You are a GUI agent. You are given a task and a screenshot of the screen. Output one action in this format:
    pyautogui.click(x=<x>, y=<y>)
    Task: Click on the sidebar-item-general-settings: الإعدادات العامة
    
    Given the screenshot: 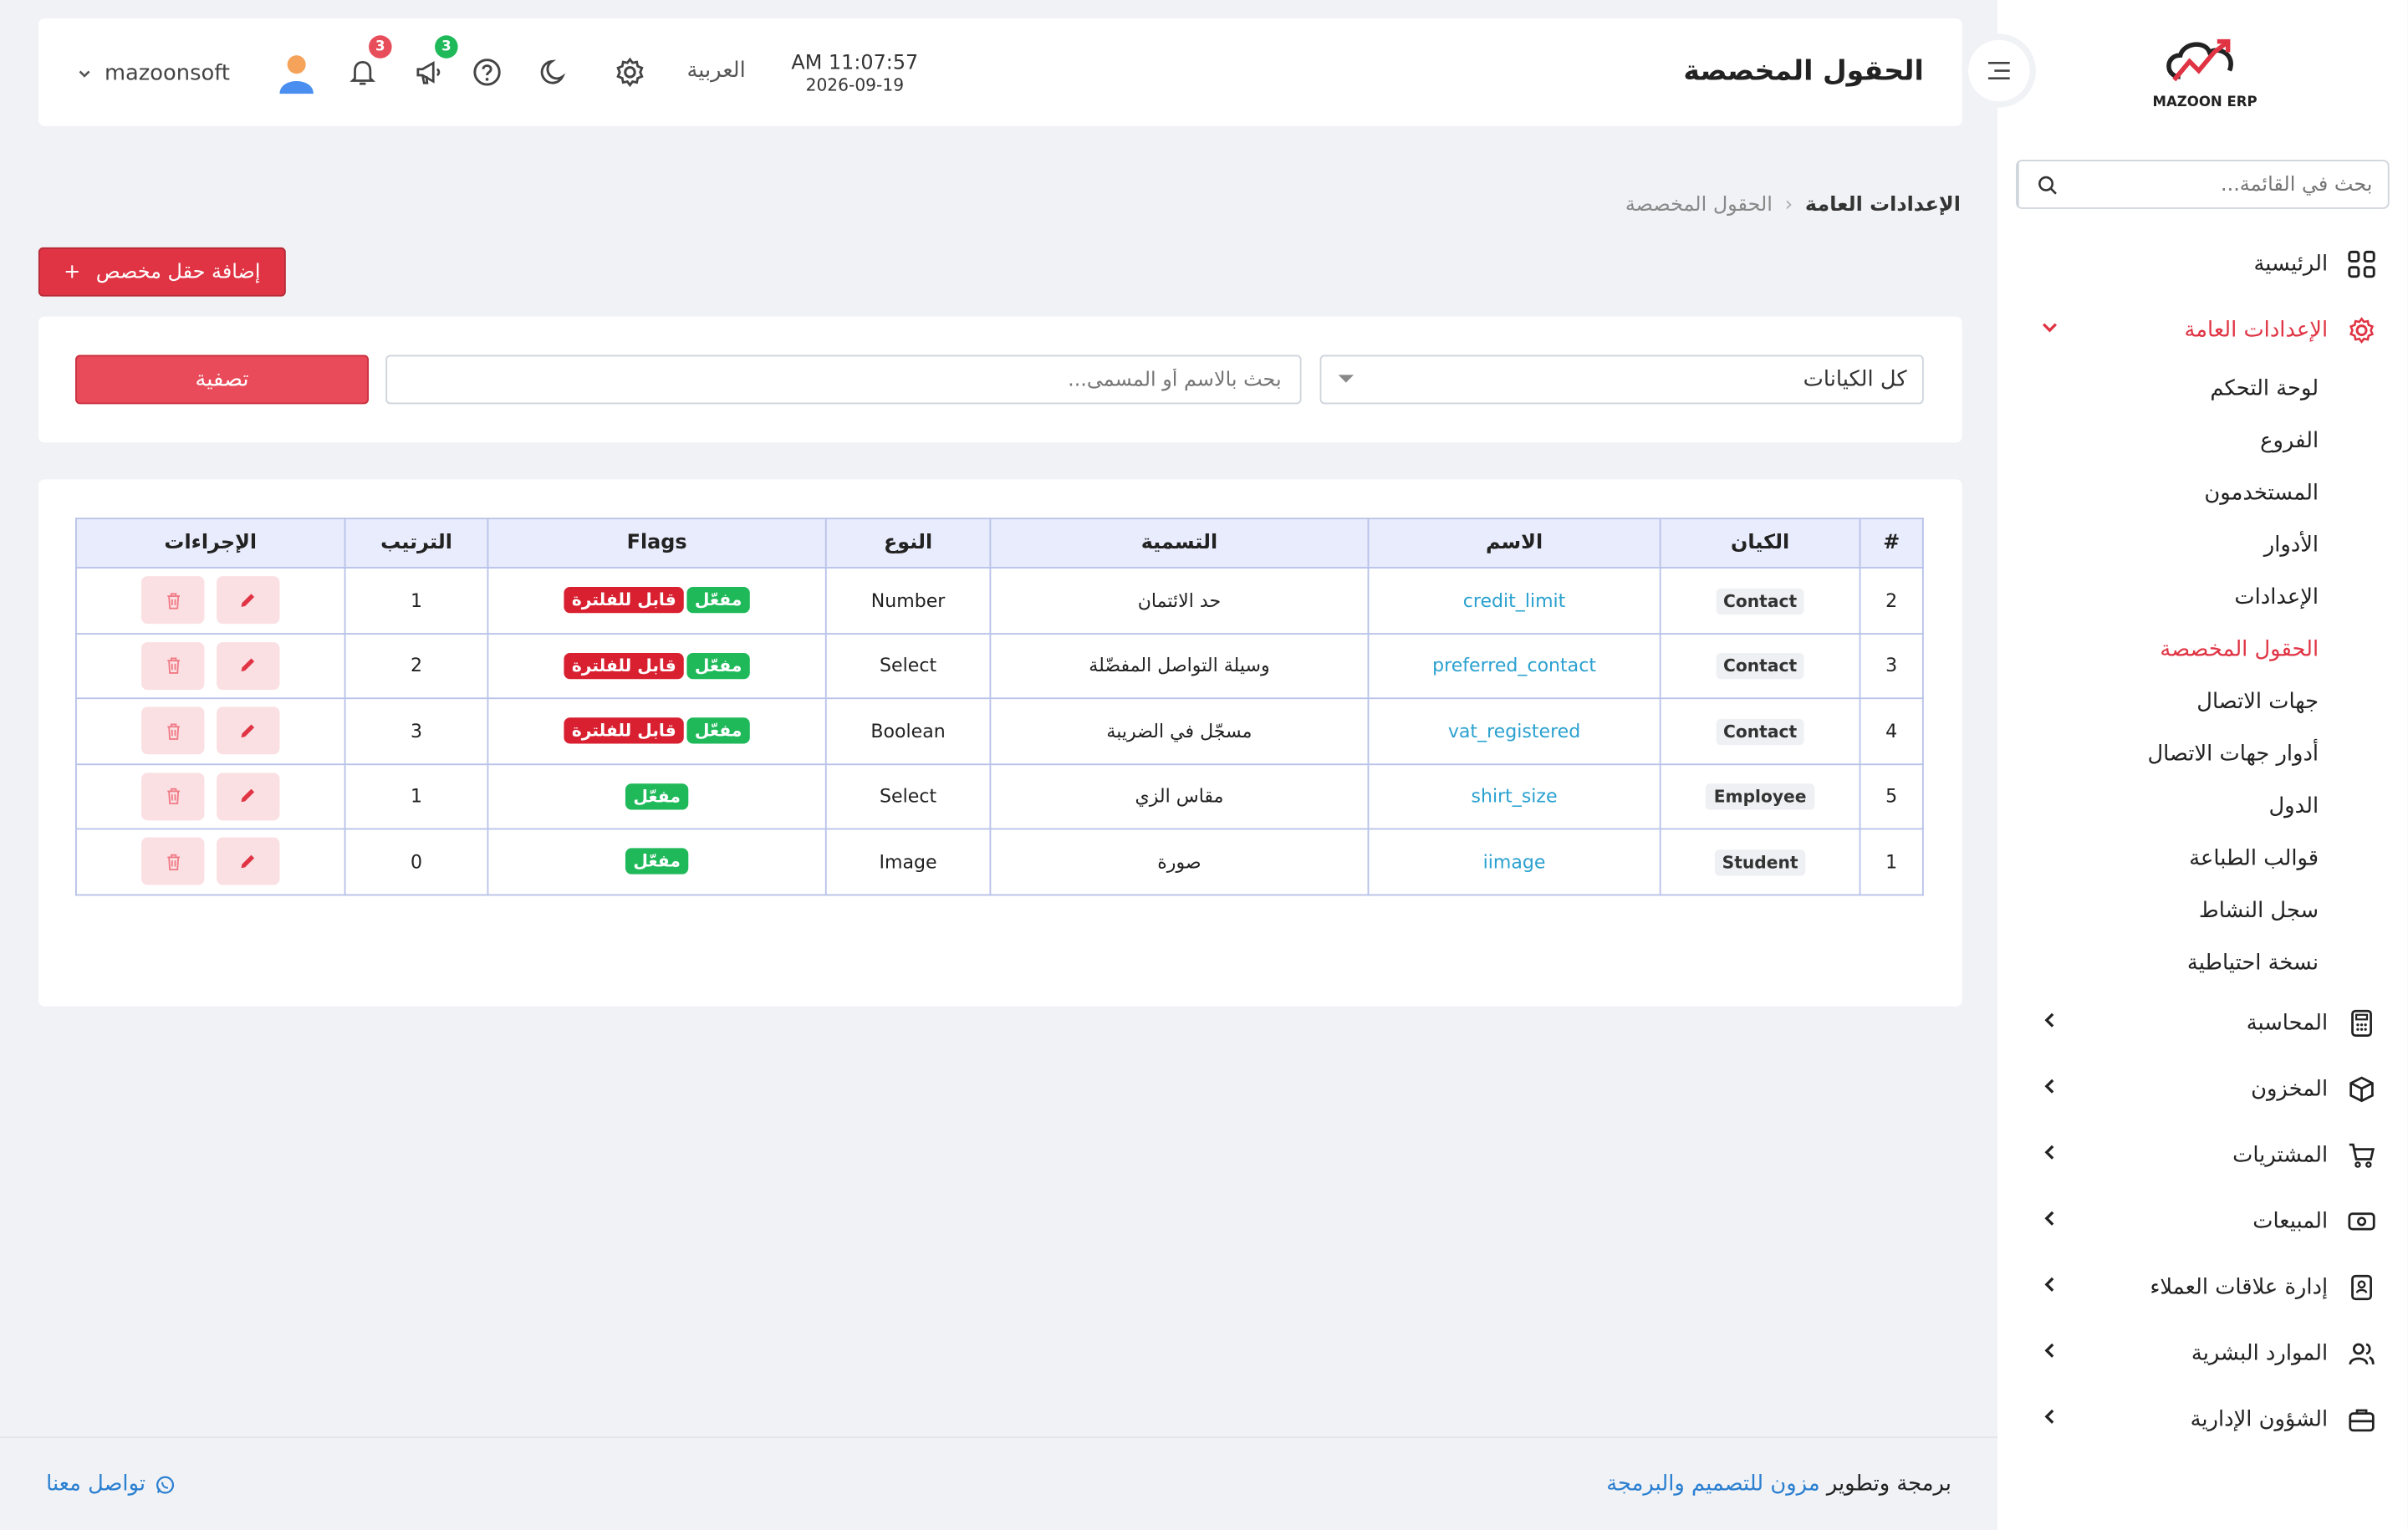 What is the action you would take?
    pyautogui.click(x=2202, y=330)
    